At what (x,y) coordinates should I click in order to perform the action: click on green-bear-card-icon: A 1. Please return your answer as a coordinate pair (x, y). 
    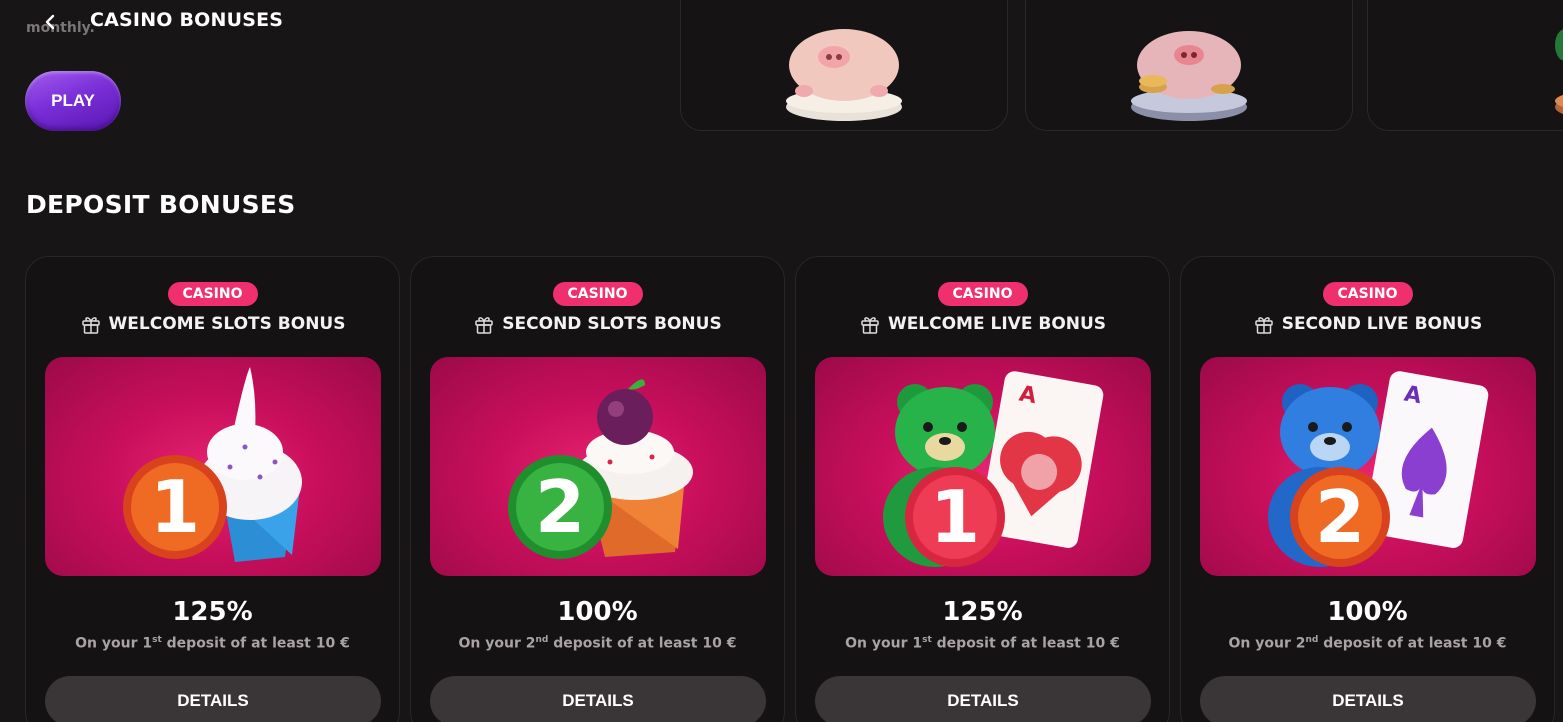
    Looking at the image, I should click on (993, 469).